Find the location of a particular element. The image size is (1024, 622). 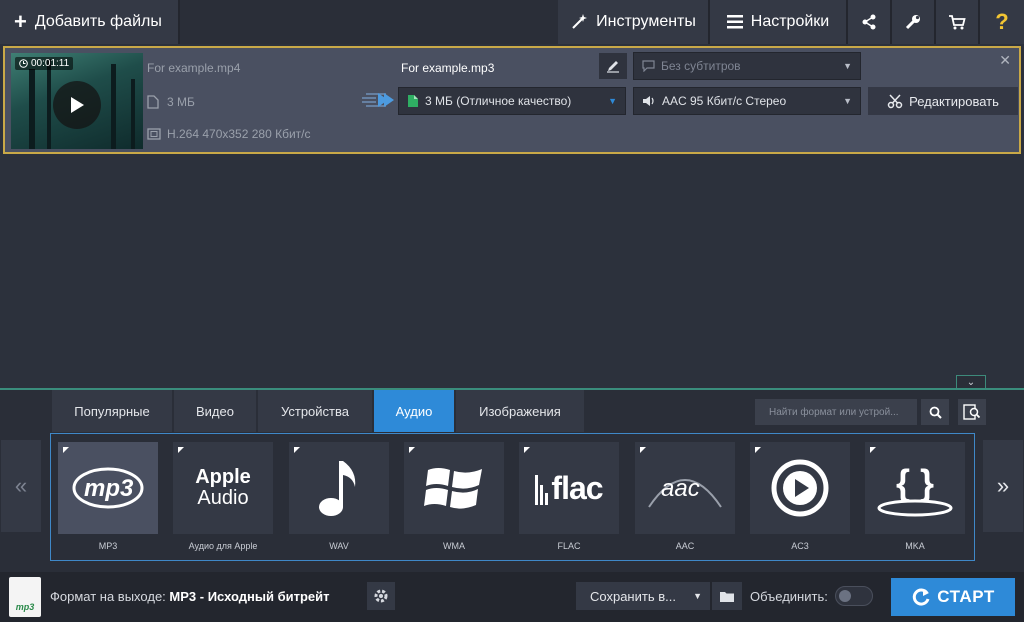

share-button is located at coordinates (870, 22).